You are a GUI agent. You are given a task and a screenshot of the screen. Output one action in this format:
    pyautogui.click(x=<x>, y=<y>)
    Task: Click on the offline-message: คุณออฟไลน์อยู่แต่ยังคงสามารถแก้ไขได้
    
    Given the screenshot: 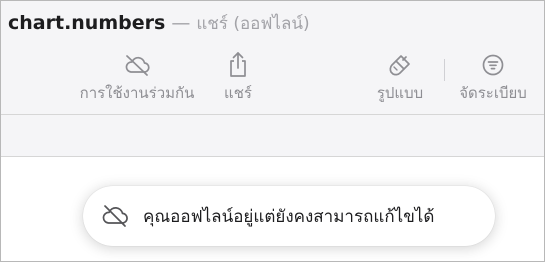 What is the action you would take?
    pyautogui.click(x=289, y=216)
    